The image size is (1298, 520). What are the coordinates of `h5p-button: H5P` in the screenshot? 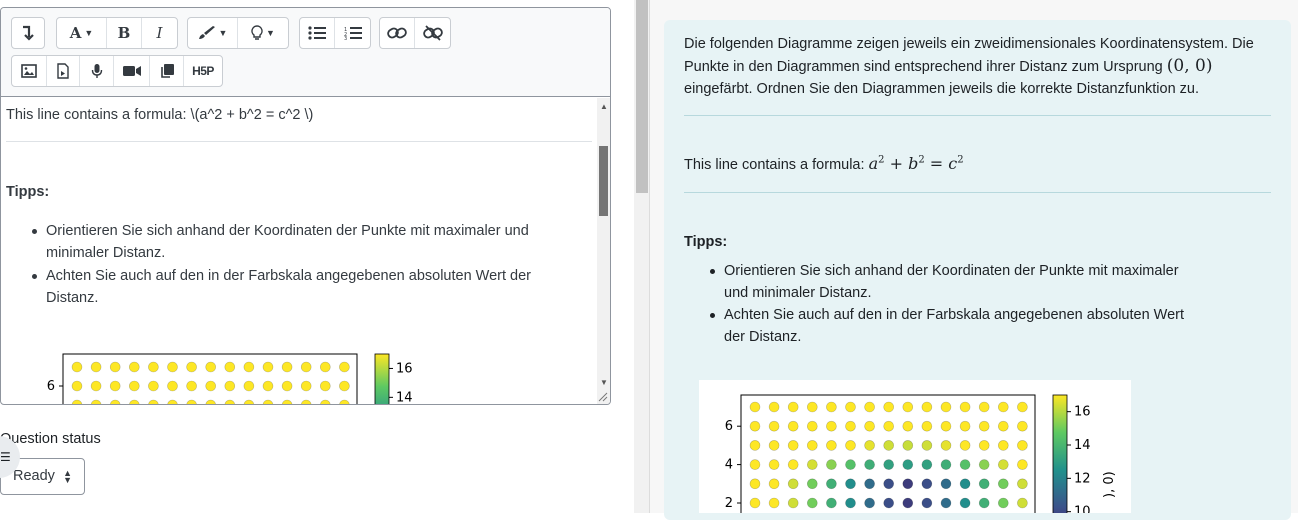 It's located at (203, 71).